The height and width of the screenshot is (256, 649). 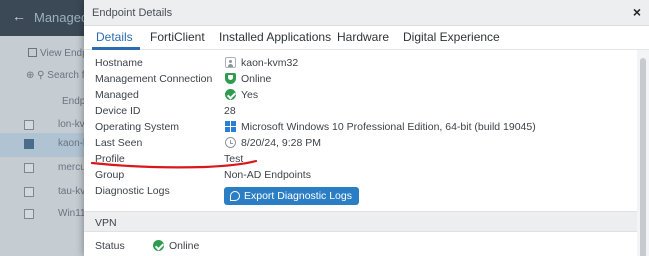 What do you see at coordinates (643, 157) in the screenshot?
I see `scrollbar-thumb` at bounding box center [643, 157].